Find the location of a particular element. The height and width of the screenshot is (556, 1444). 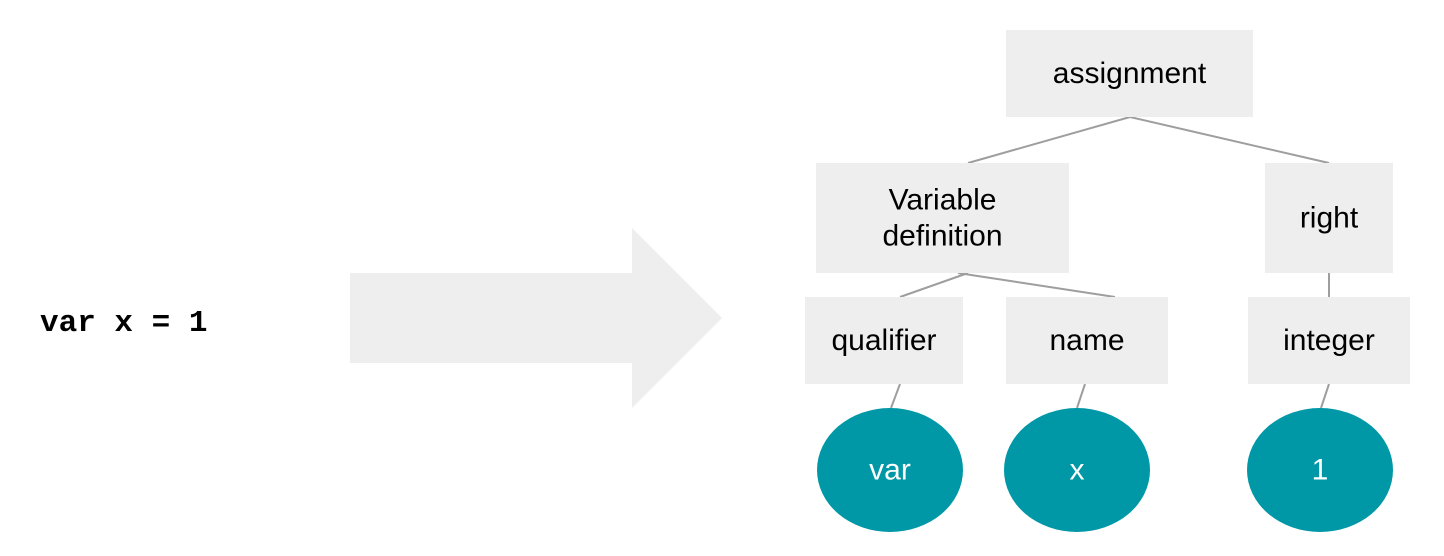

node-label: assignment is located at coordinates (1130, 73).